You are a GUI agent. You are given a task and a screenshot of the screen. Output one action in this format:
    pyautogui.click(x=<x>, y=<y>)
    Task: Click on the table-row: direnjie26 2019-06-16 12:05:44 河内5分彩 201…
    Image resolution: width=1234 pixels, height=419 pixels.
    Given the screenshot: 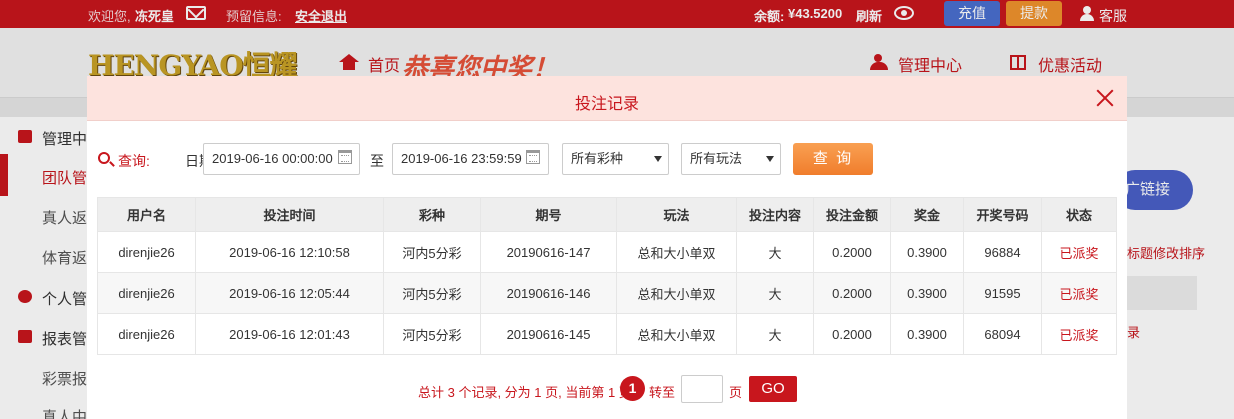 What is the action you would take?
    pyautogui.click(x=607, y=293)
    